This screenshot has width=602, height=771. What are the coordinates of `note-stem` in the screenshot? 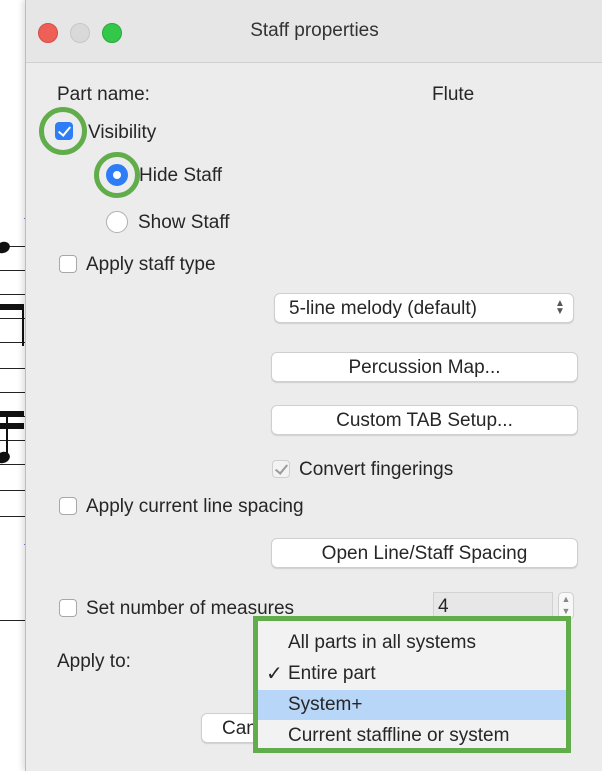 It's located at (23, 326).